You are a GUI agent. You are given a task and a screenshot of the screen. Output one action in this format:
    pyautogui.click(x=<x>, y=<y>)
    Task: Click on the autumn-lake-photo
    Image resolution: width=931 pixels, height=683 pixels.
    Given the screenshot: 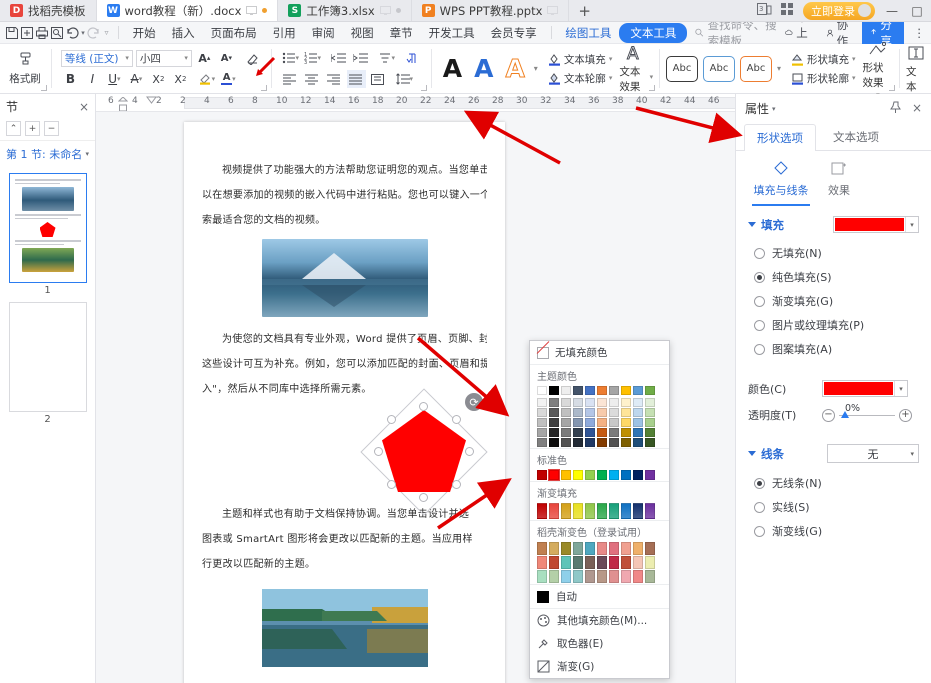 What is the action you would take?
    pyautogui.click(x=344, y=628)
    